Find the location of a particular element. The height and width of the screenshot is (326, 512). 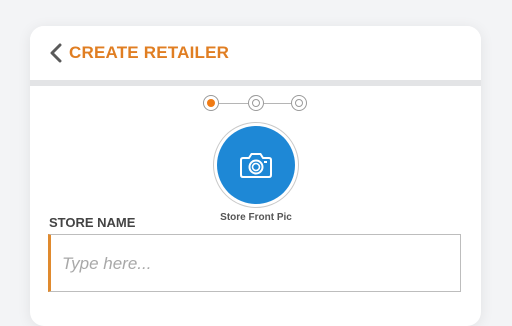

step-1-indicator is located at coordinates (211, 103).